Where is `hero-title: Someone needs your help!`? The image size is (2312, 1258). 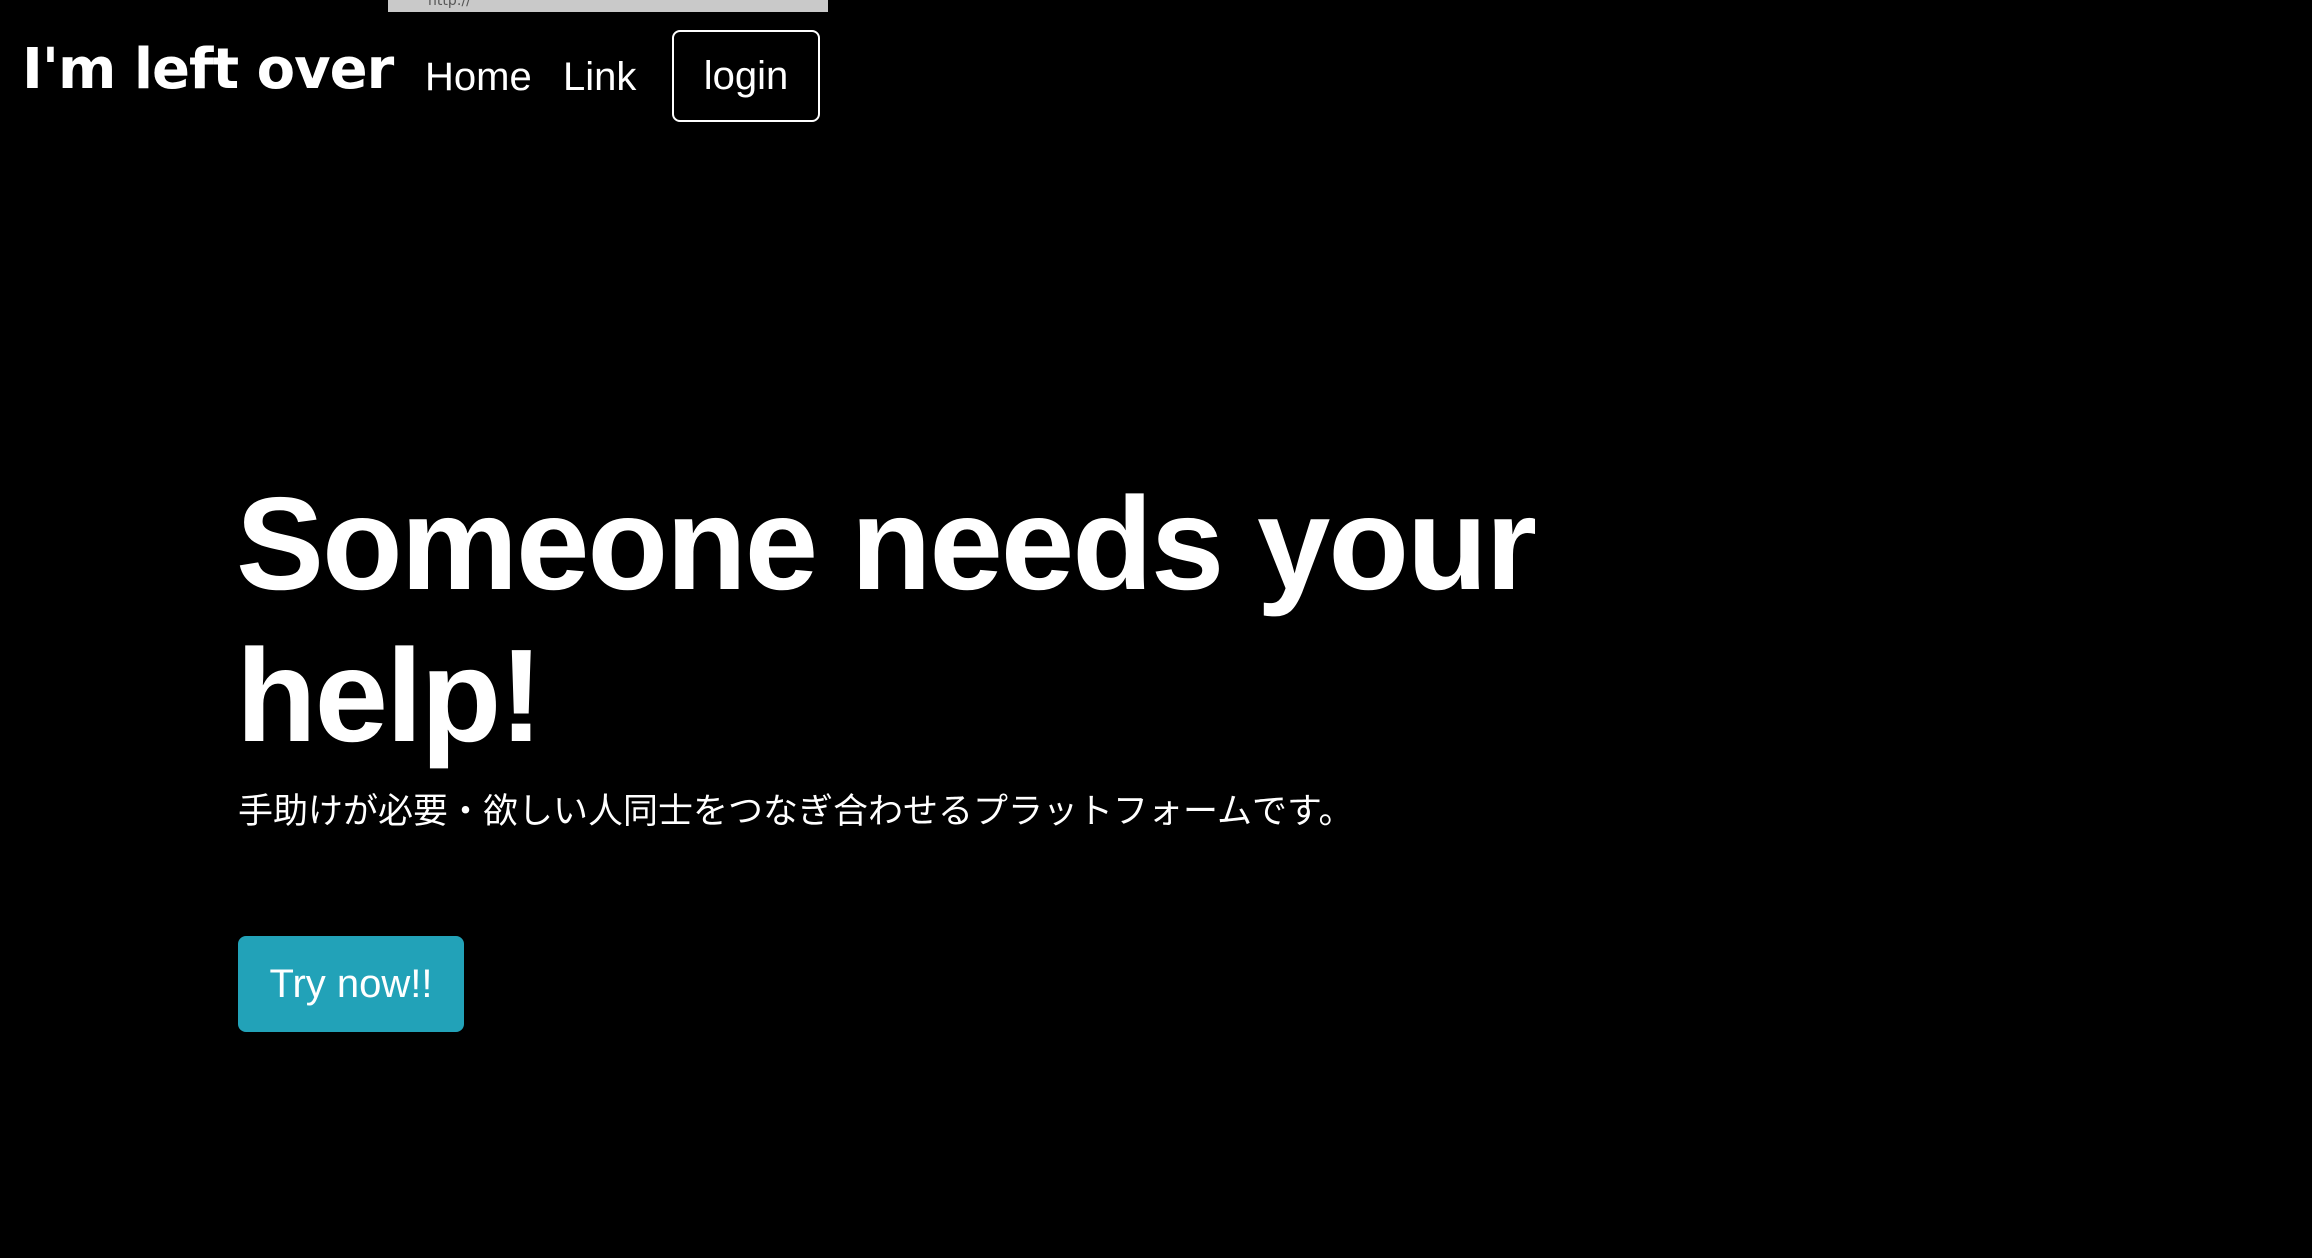 hero-title: Someone needs your help! is located at coordinates (886, 619).